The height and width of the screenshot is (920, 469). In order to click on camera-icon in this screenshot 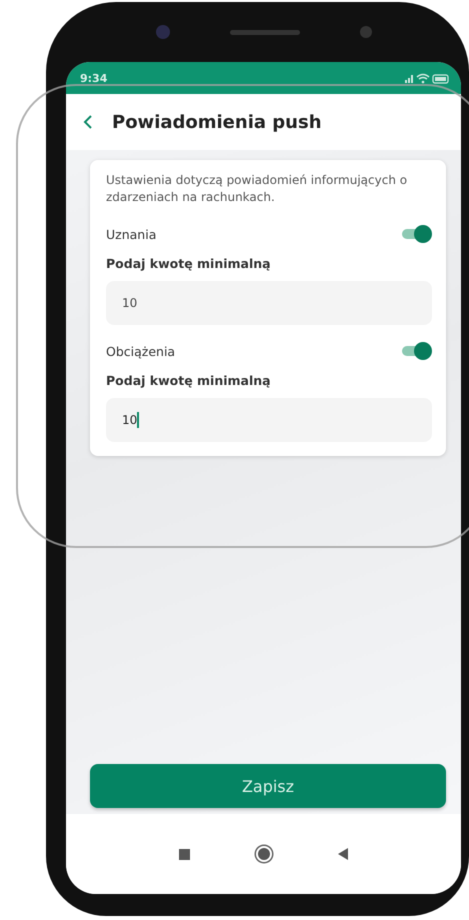, I will do `click(163, 32)`.